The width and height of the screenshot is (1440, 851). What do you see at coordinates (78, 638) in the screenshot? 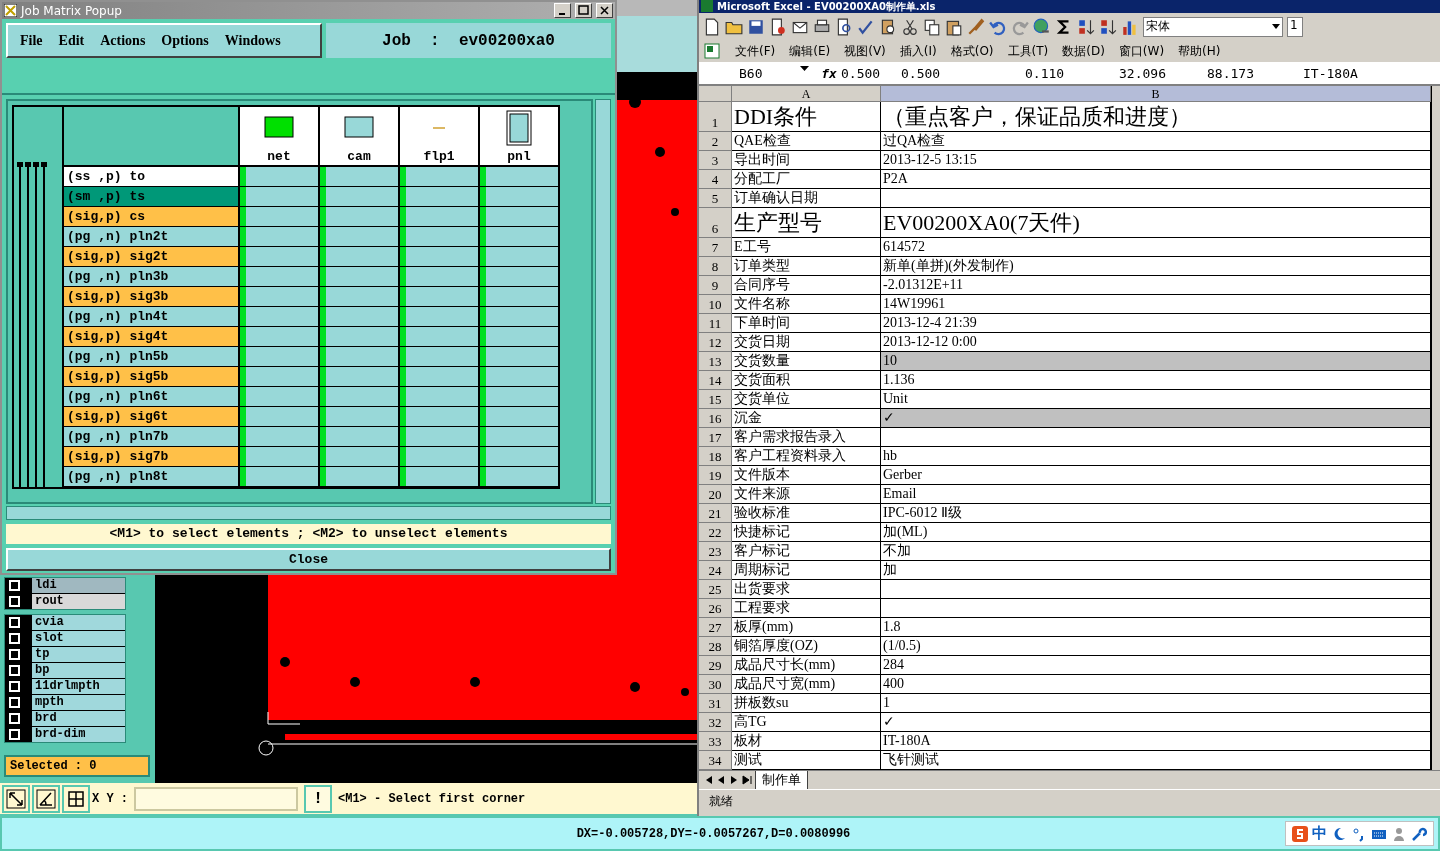
I see `layer-item: slot` at bounding box center [78, 638].